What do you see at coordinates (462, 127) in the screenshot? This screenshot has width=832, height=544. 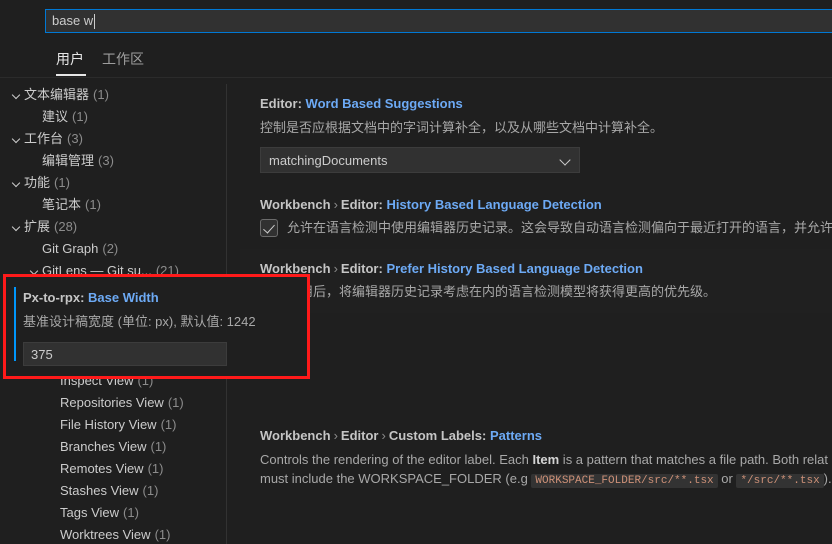 I see `setting-description: 控制是否应根据文档中的字词计算补全，以及从哪些文档中计算补全。` at bounding box center [462, 127].